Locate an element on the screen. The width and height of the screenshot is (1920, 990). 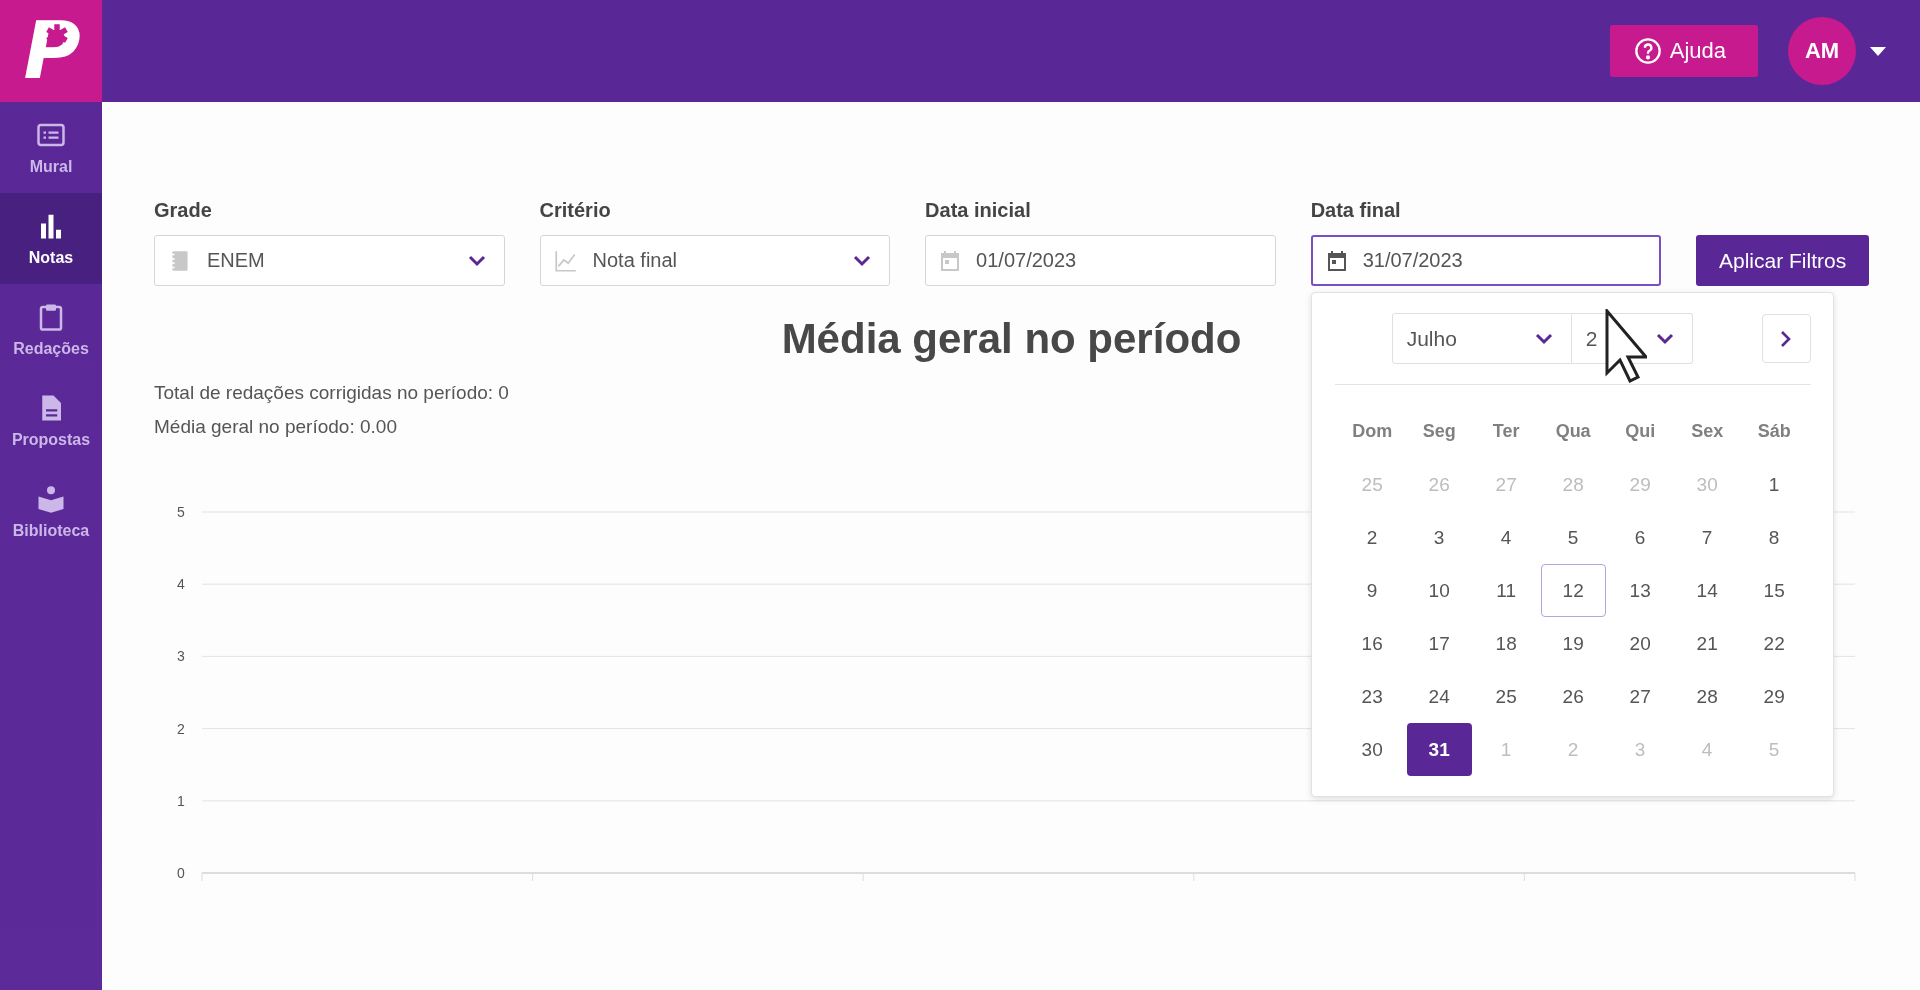
user-avatar: AM is located at coordinates (1822, 51).